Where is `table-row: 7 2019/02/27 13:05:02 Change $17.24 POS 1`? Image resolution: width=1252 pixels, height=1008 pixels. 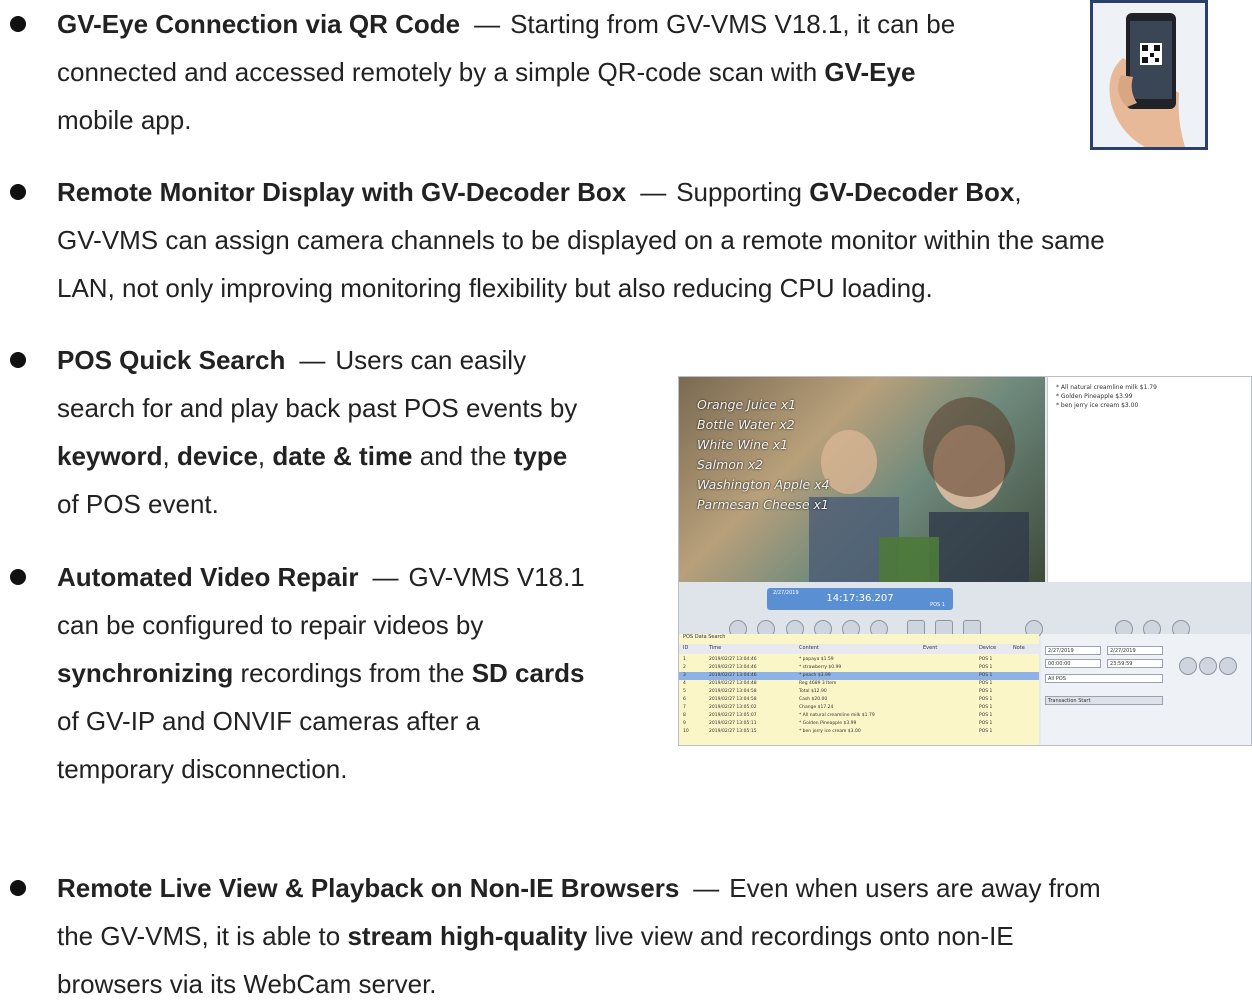
table-row: 7 2019/02/27 13:05:02 Change $17.24 POS 1 is located at coordinates (859, 708).